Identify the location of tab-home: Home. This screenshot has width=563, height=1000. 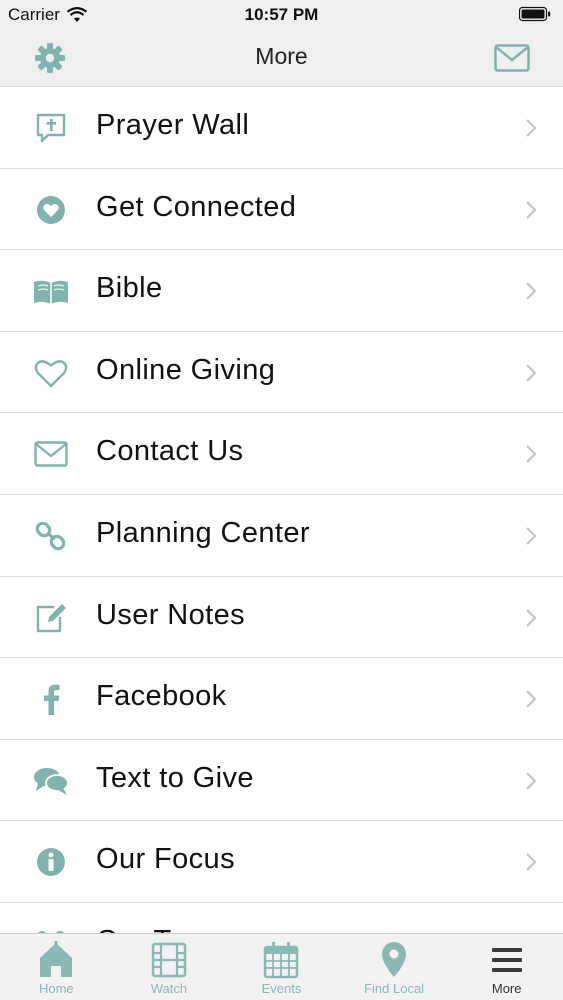
(56, 967).